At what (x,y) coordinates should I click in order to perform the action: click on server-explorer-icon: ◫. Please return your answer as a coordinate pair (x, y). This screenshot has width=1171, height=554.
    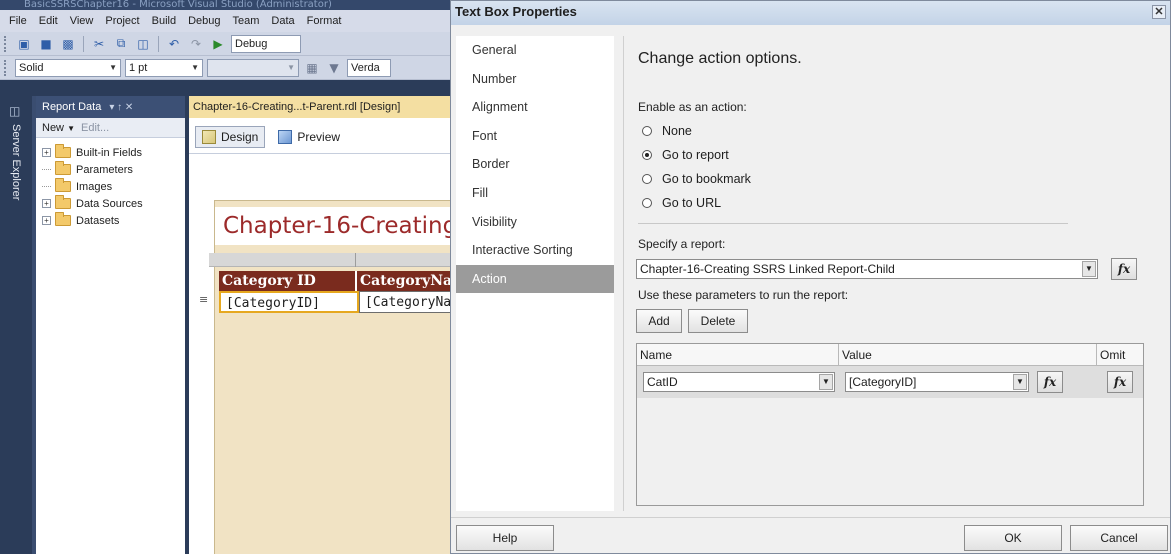
    Looking at the image, I should click on (16, 111).